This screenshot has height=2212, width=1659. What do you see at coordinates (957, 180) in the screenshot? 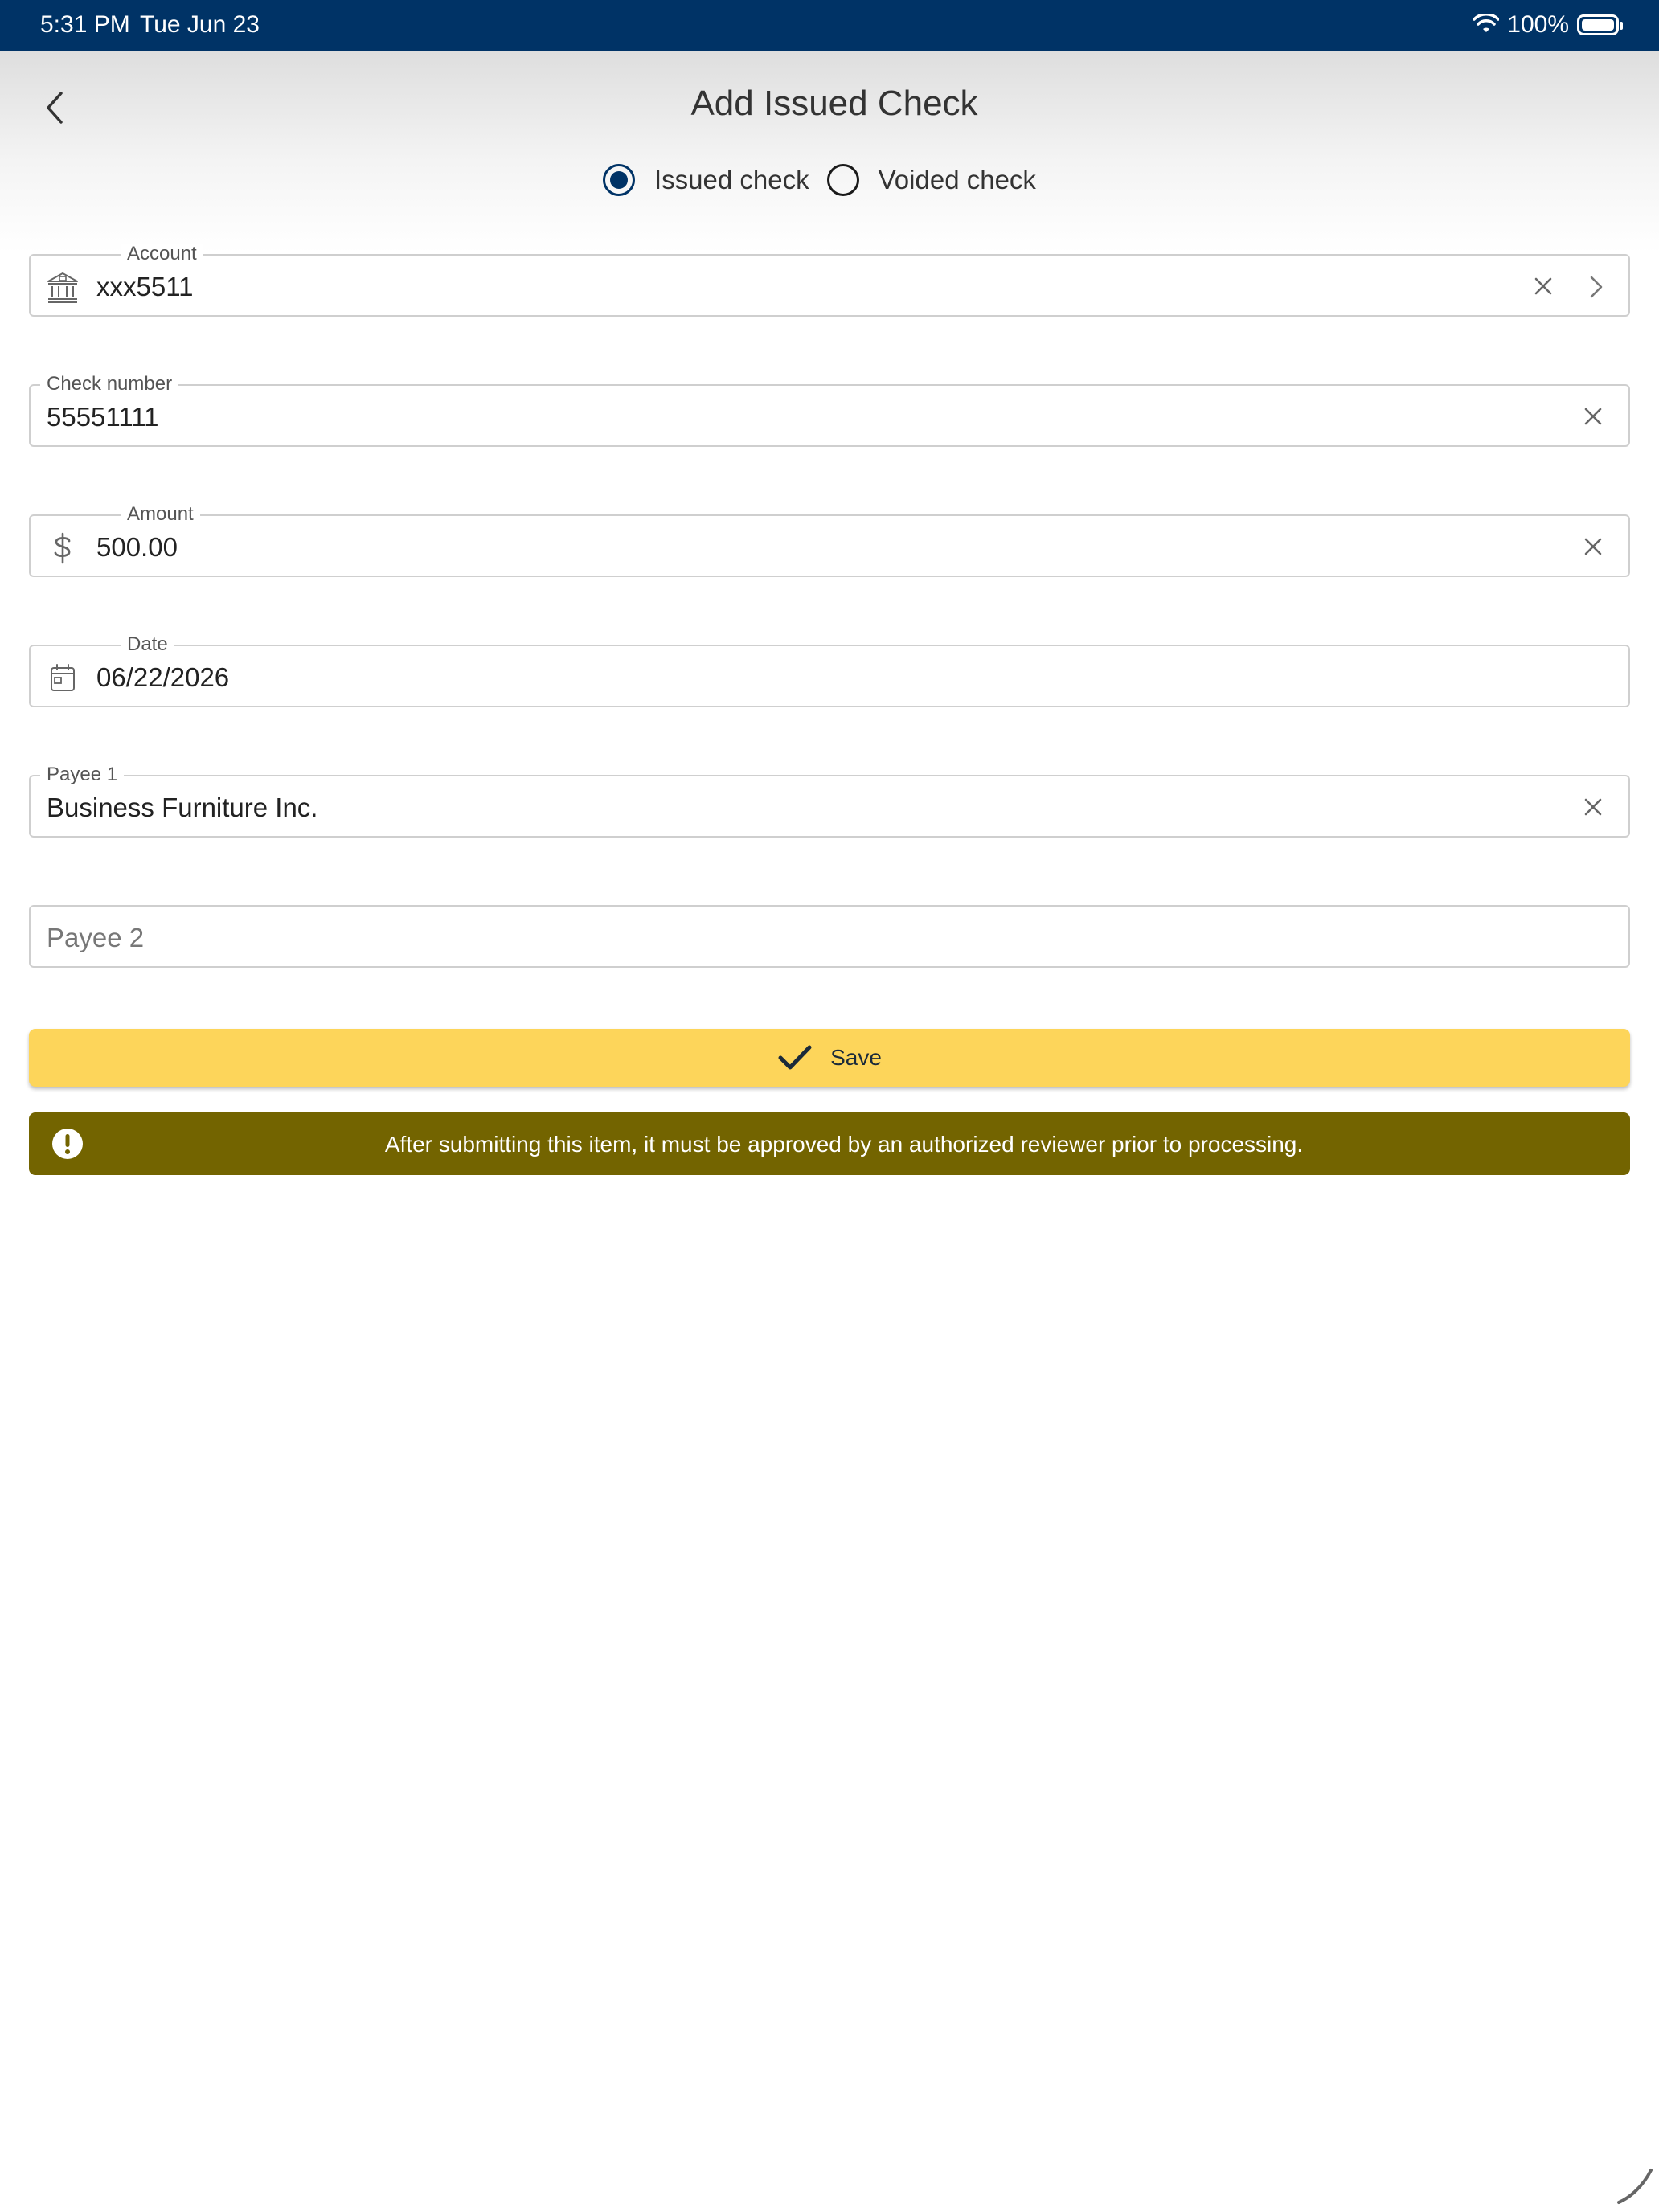
I see `radio-voided-label: Voided check` at bounding box center [957, 180].